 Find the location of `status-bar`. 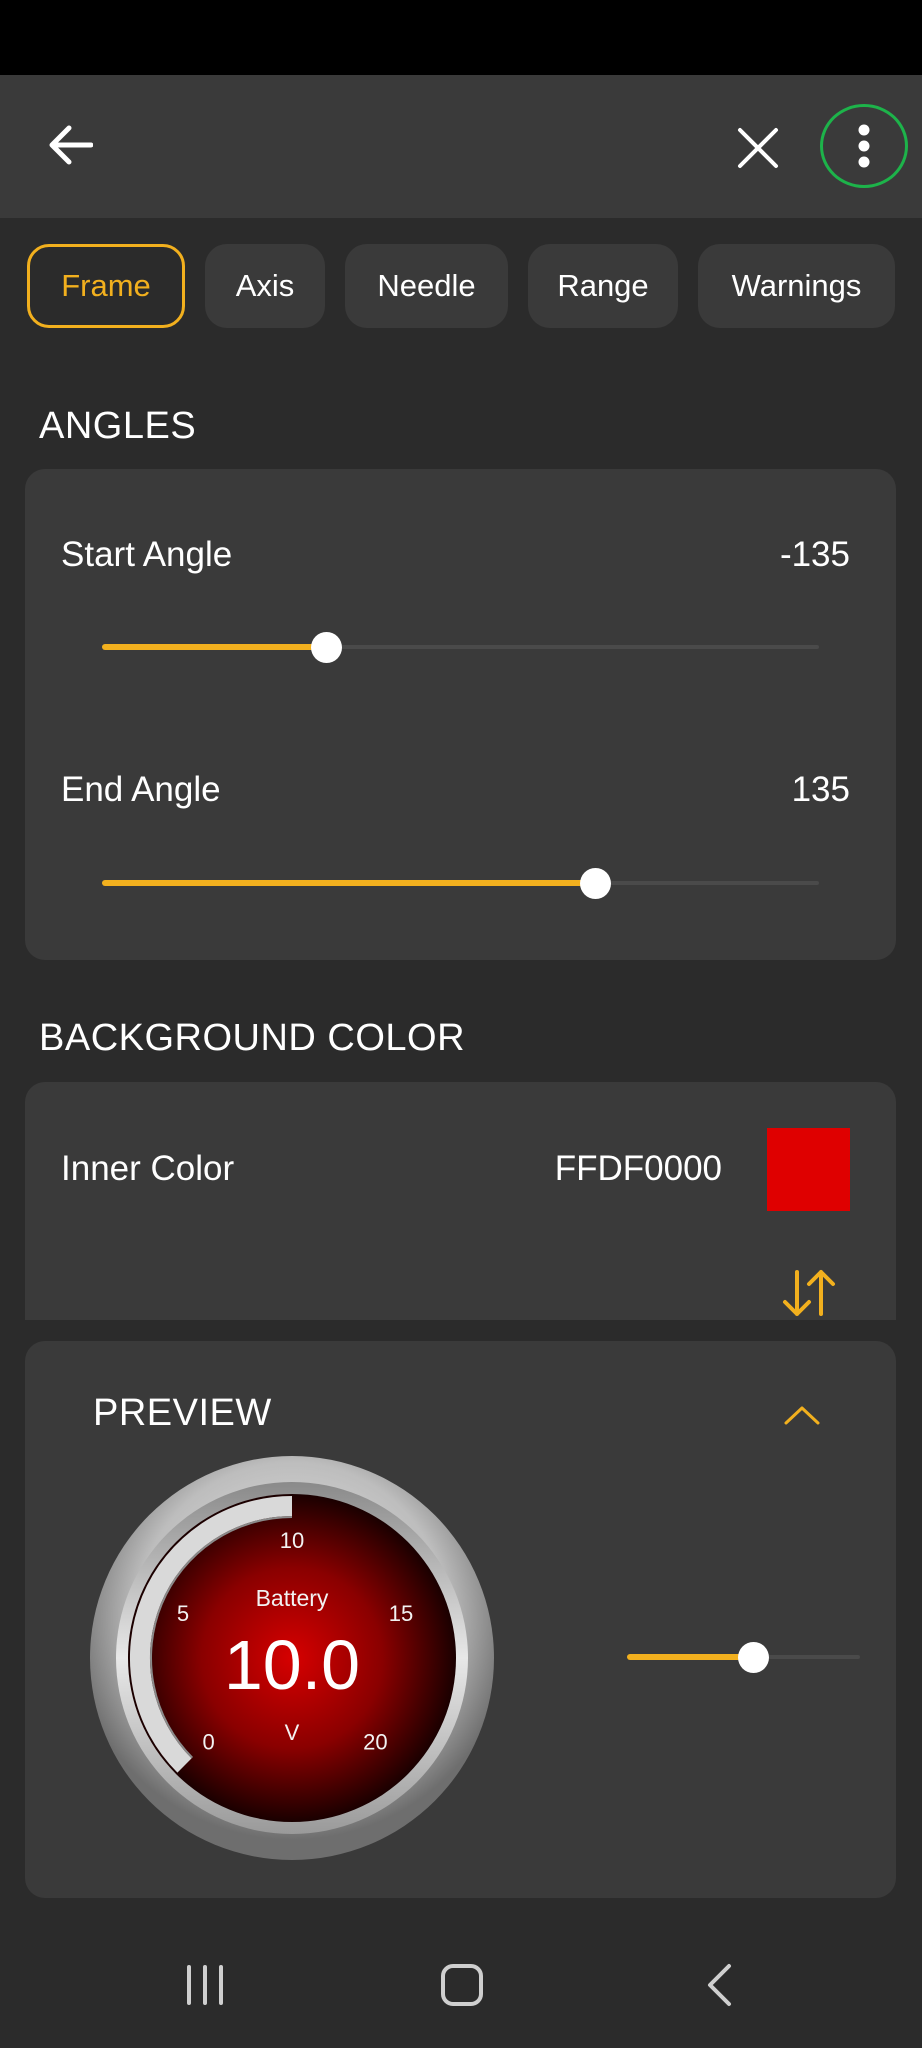

status-bar is located at coordinates (461, 37).